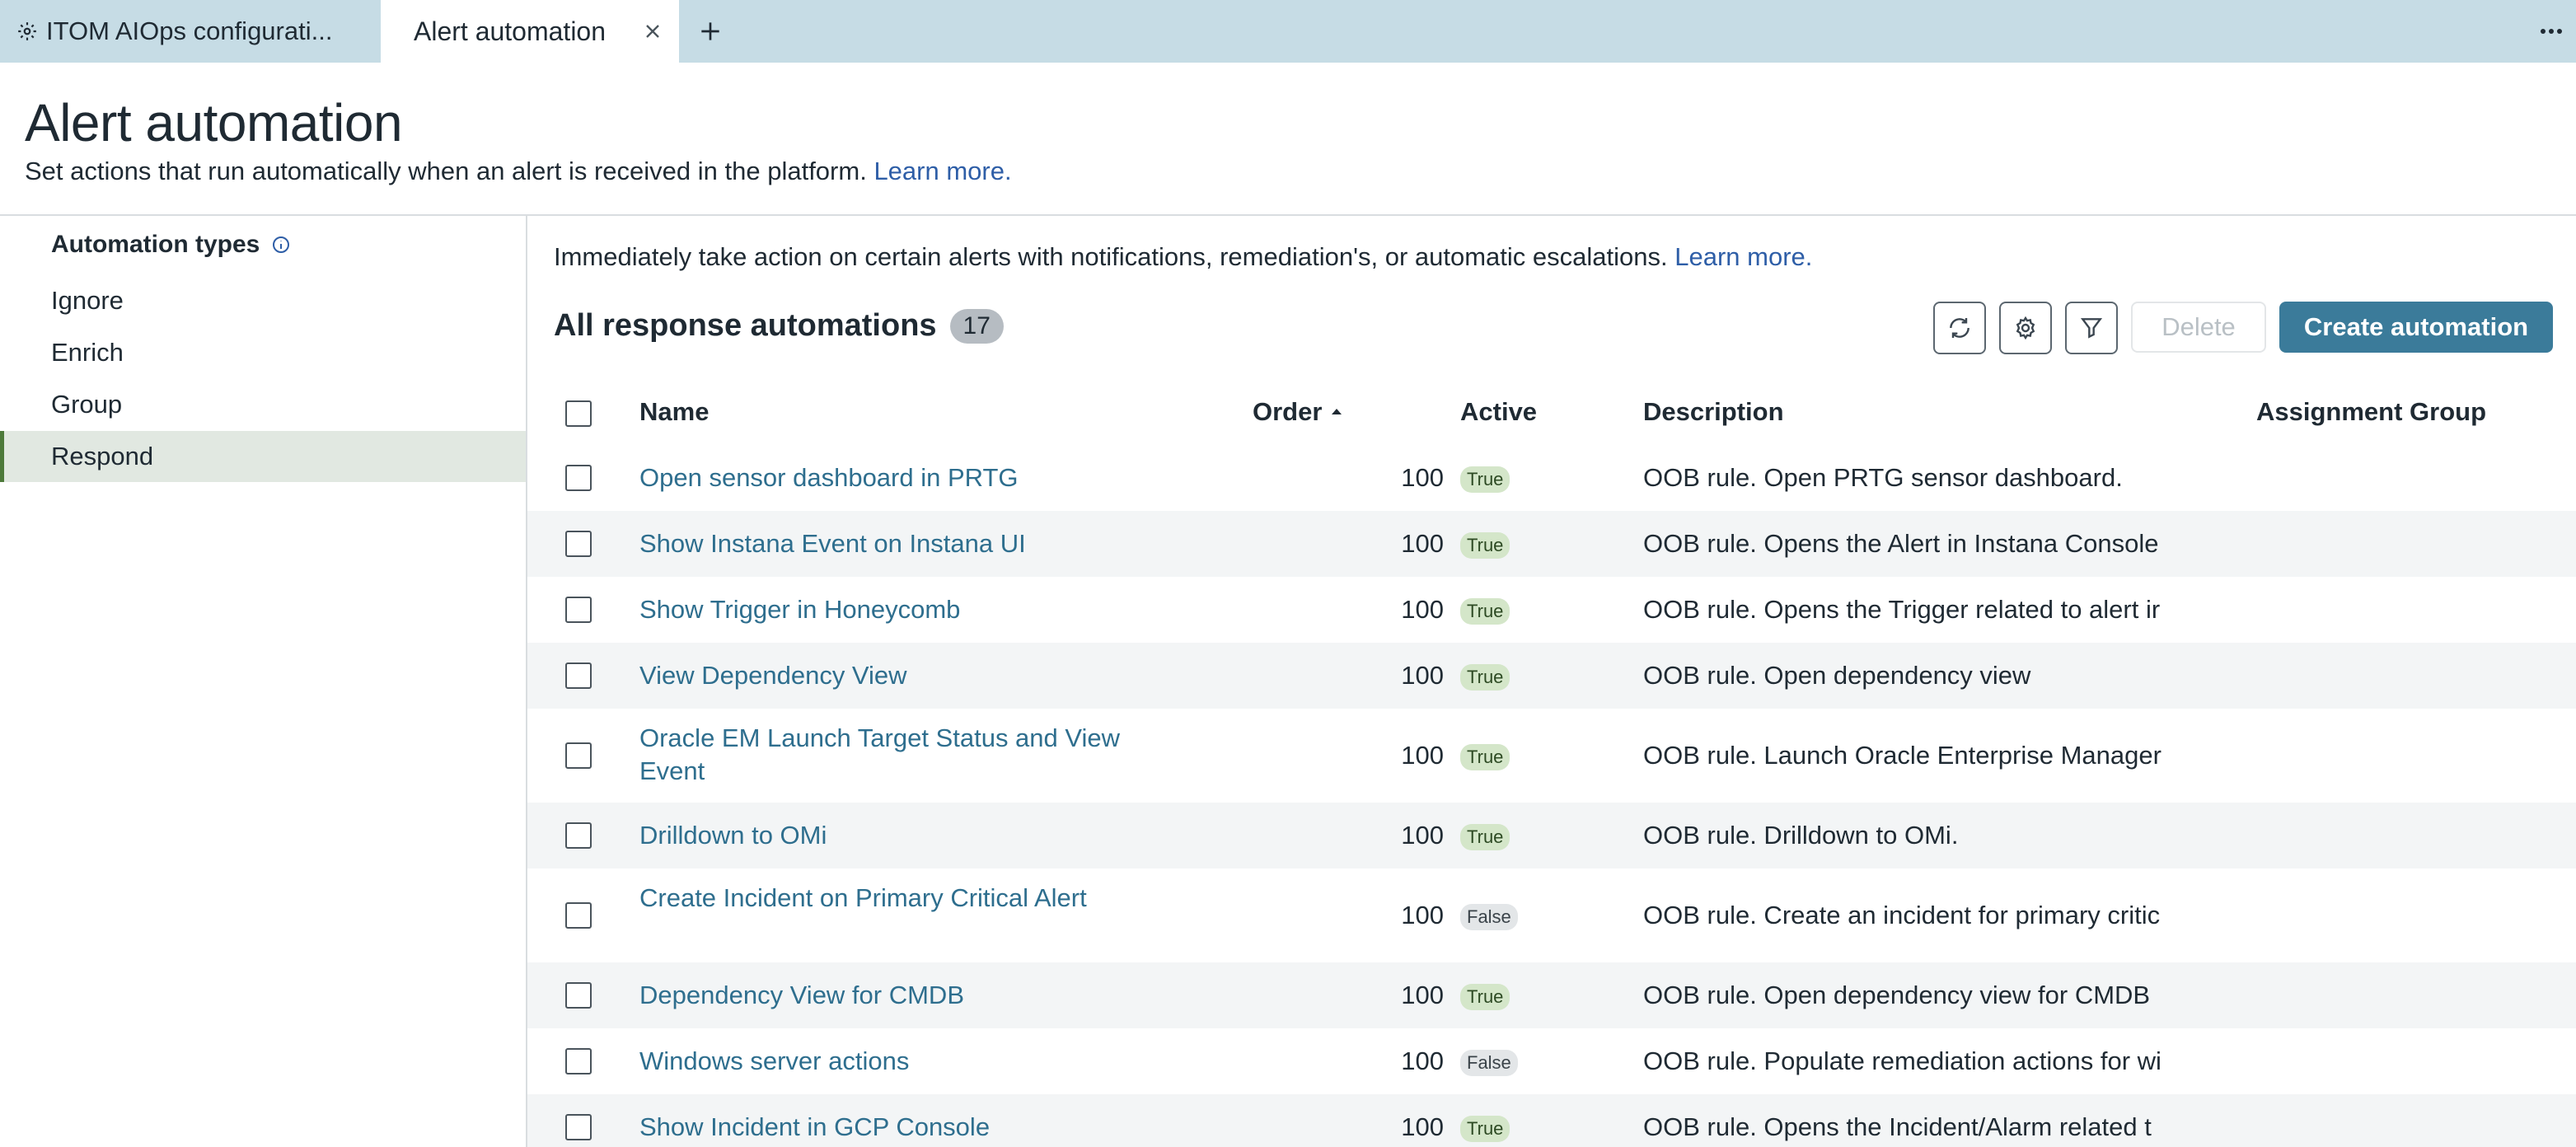 Image resolution: width=2576 pixels, height=1147 pixels. What do you see at coordinates (1897, 995) in the screenshot?
I see `description-value: OOB rule. Open dependency view for CMDB` at bounding box center [1897, 995].